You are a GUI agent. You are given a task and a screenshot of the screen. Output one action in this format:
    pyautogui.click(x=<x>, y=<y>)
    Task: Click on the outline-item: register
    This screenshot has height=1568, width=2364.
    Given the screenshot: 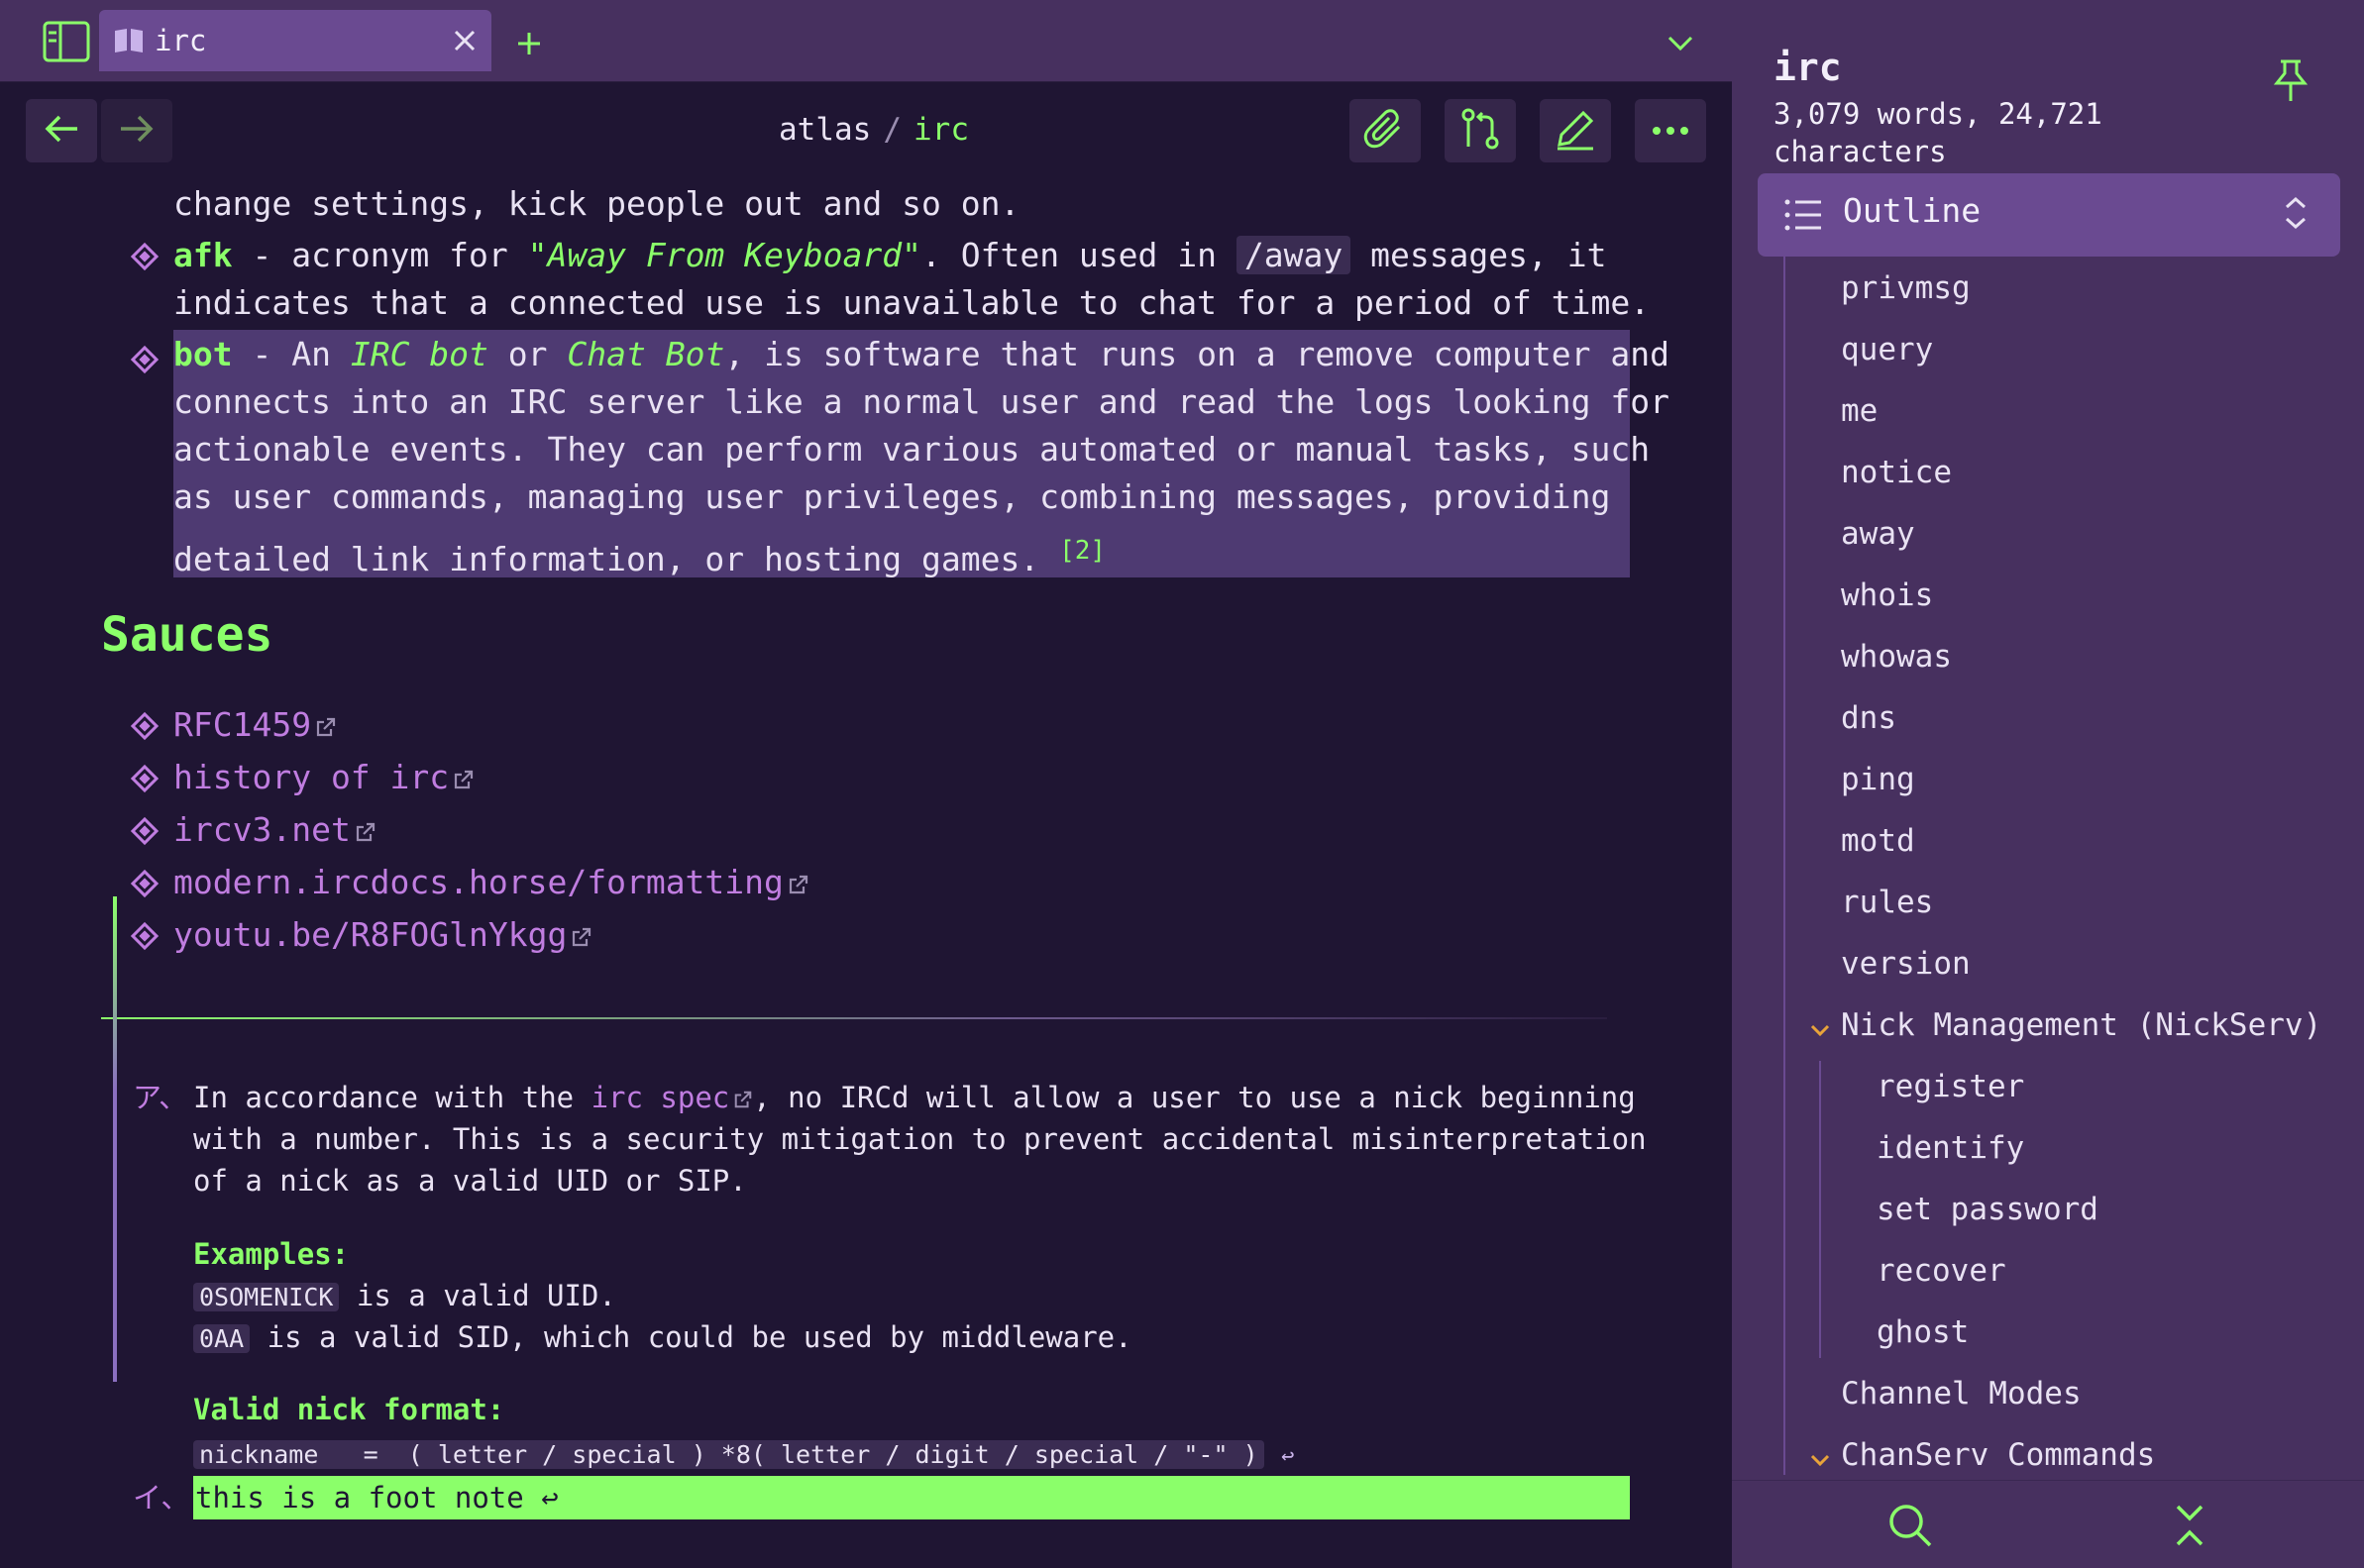 What is the action you would take?
    pyautogui.click(x=1950, y=1087)
    